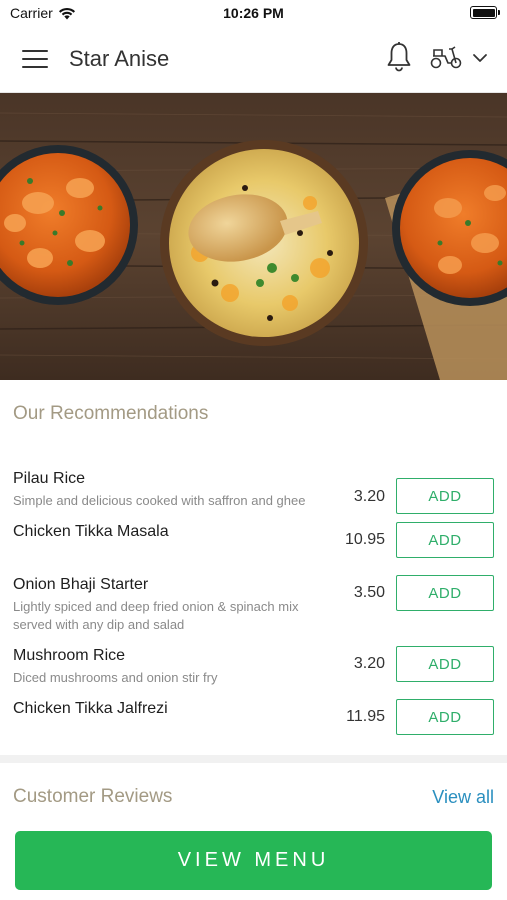 The height and width of the screenshot is (900, 507). I want to click on scooter-icon, so click(446, 57).